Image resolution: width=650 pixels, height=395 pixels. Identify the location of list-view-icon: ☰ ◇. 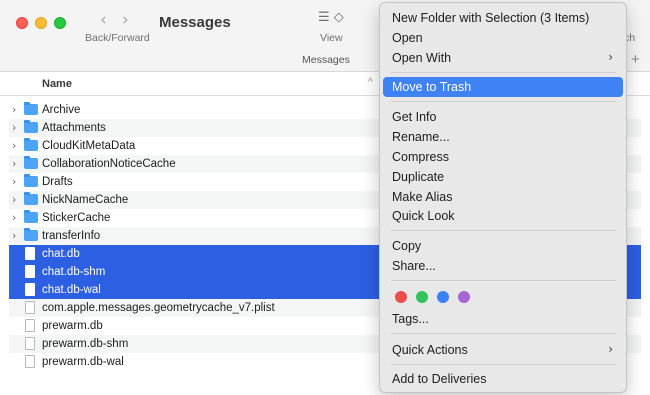
(331, 17).